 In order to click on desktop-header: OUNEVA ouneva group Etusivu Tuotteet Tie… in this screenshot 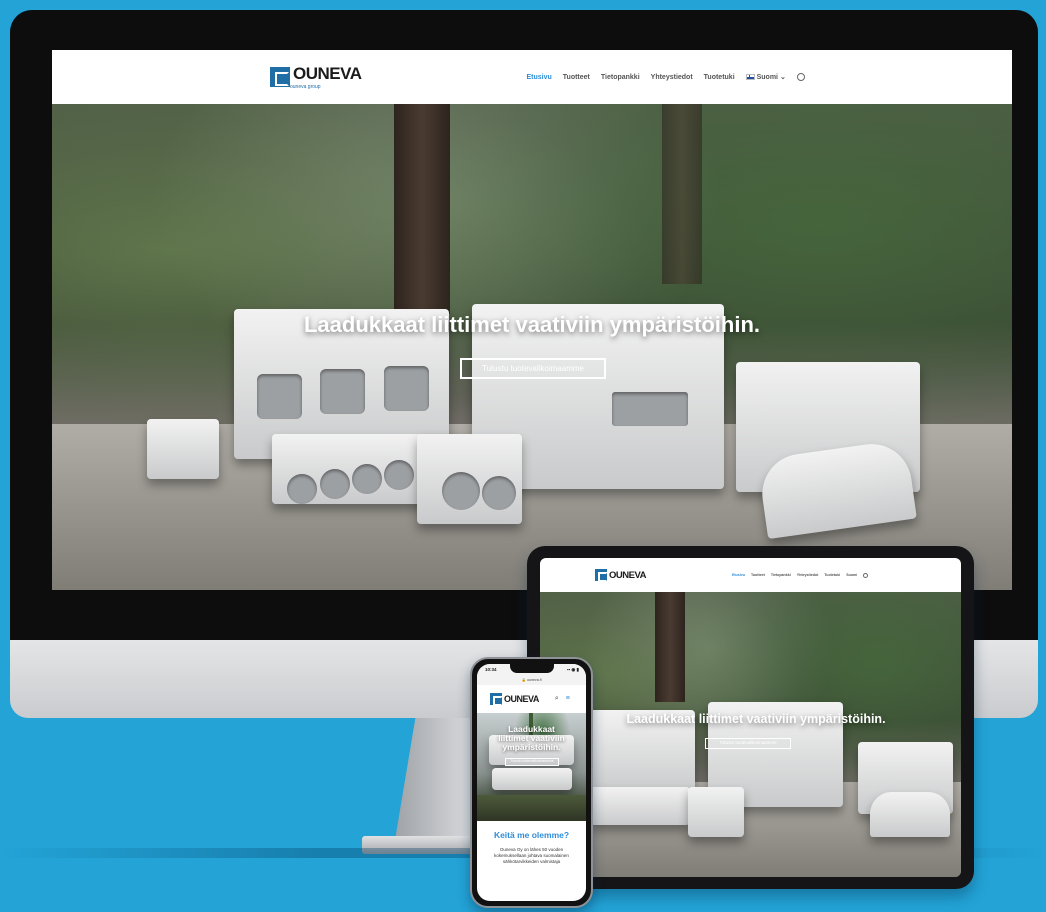, I will do `click(532, 77)`.